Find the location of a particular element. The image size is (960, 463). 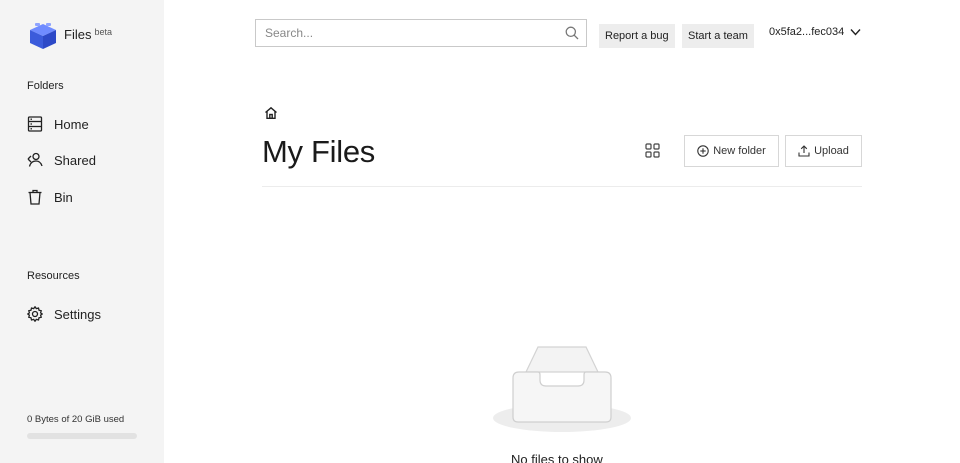

grid-view-icon is located at coordinates (652, 150).